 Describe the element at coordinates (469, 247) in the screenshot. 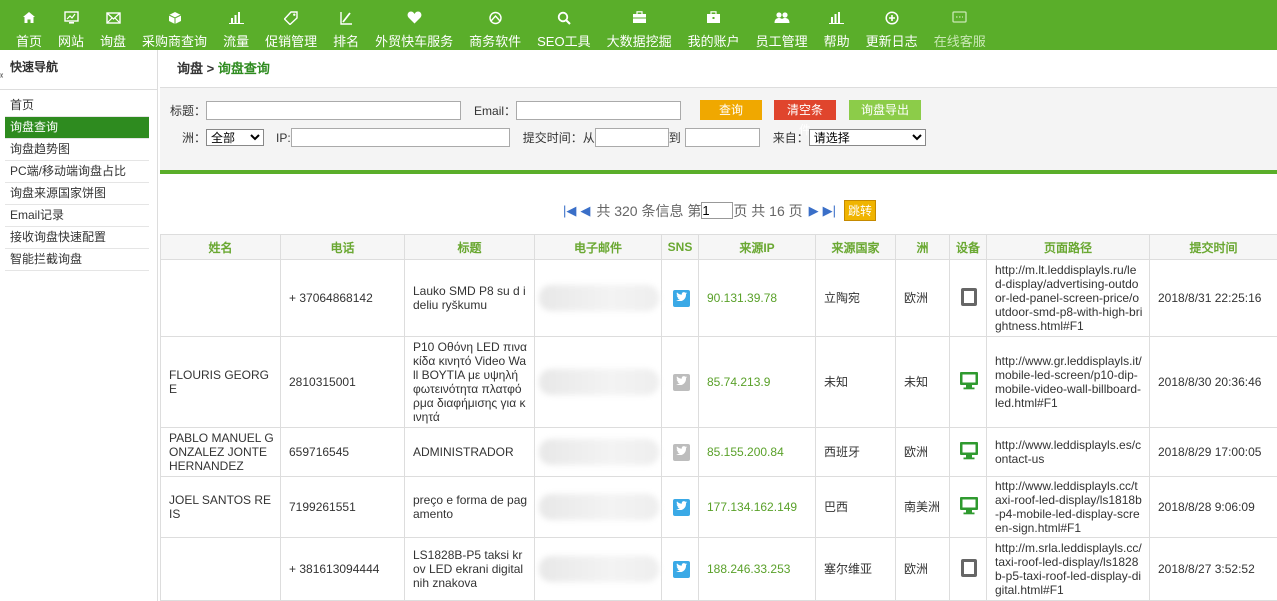

I see `column-header: 标题` at that location.